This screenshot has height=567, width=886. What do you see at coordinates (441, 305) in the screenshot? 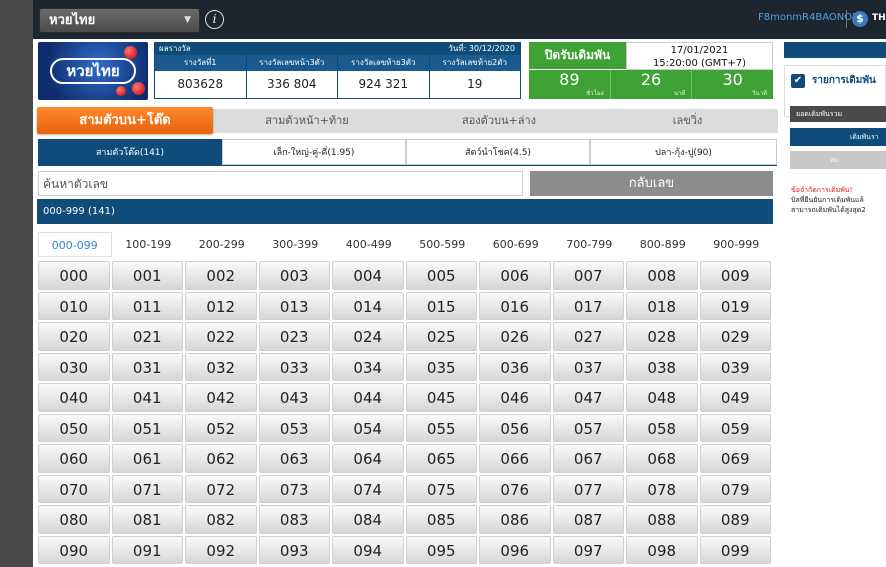
I see `number-button: 015` at bounding box center [441, 305].